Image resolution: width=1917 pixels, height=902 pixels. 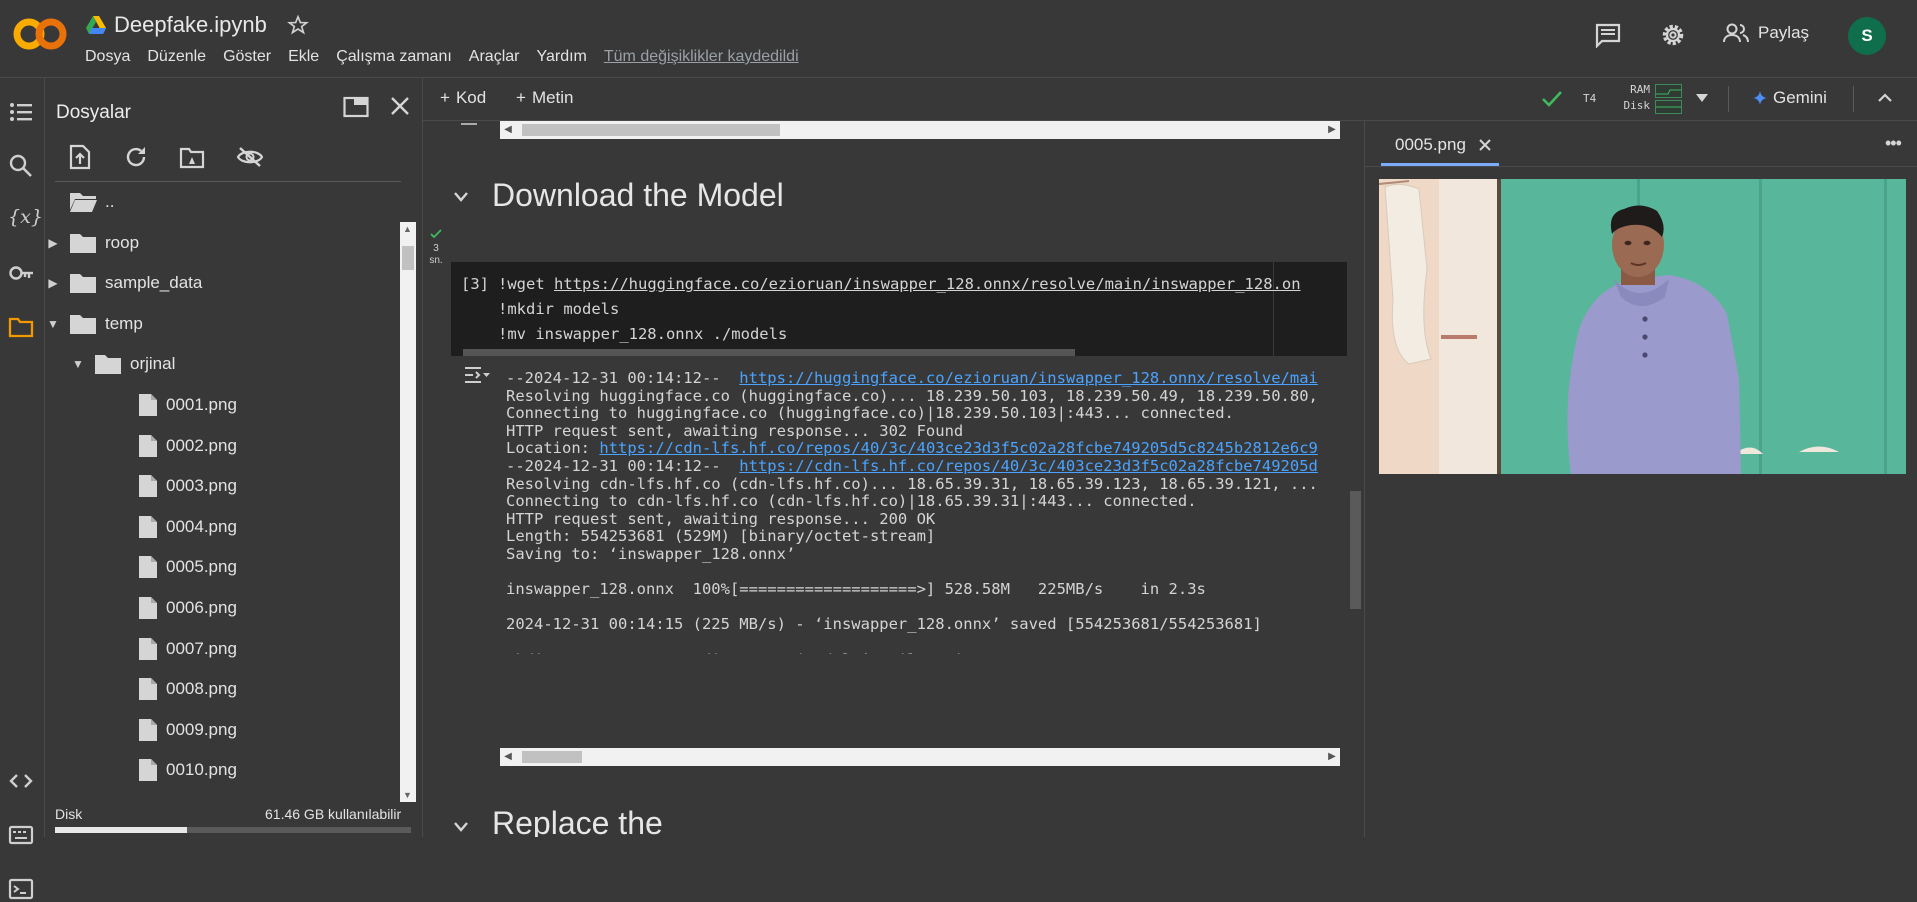 What do you see at coordinates (407, 795) in the screenshot?
I see `scroll-down-arrow-icon: ▼` at bounding box center [407, 795].